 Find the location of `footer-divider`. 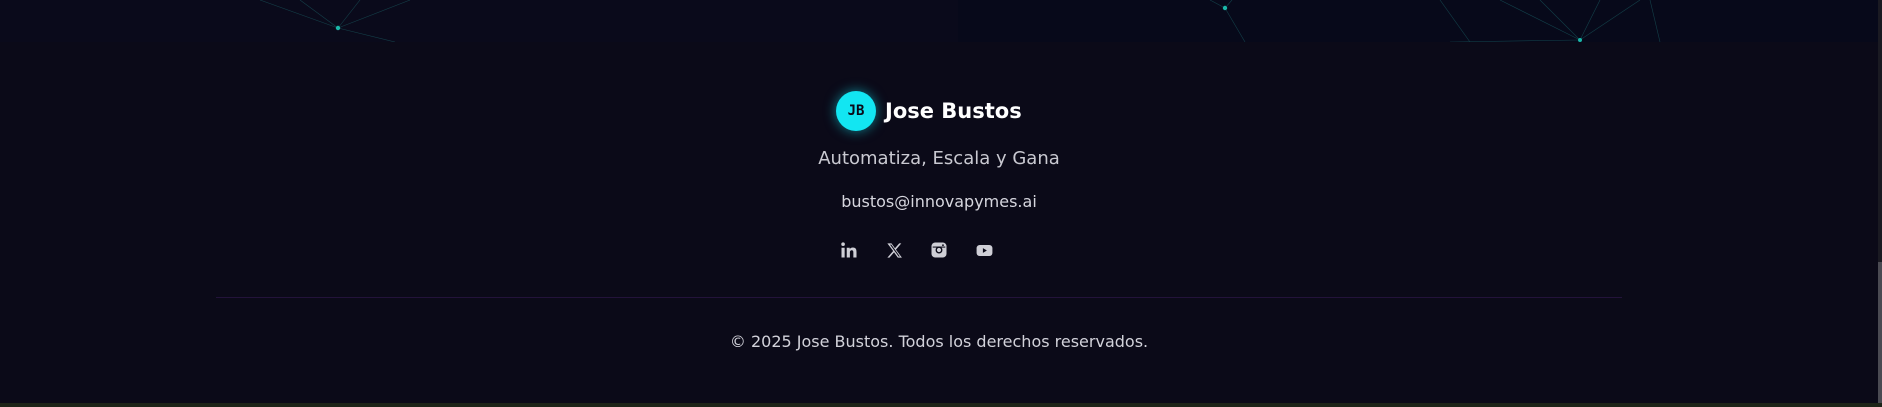

footer-divider is located at coordinates (919, 297).